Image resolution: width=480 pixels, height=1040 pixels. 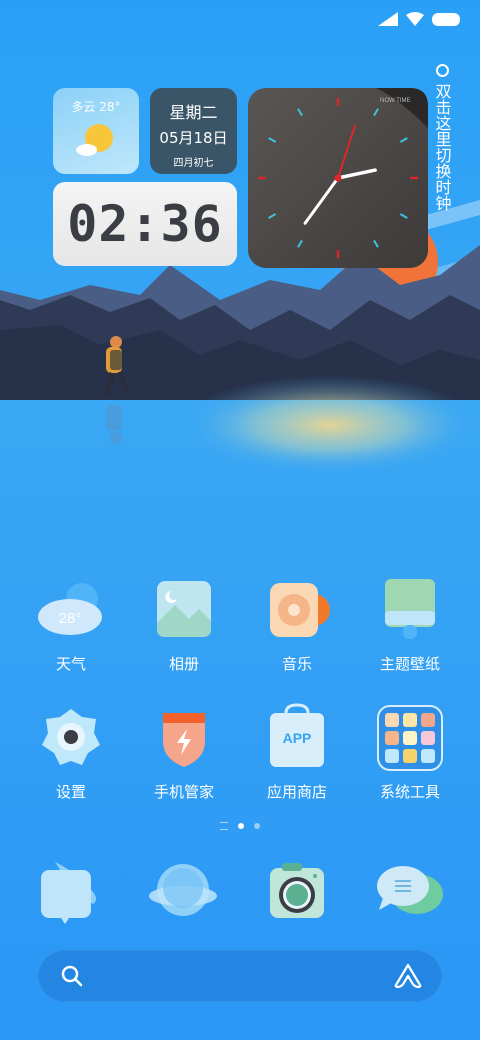 I want to click on svg-text: 28°, so click(x=70, y=618).